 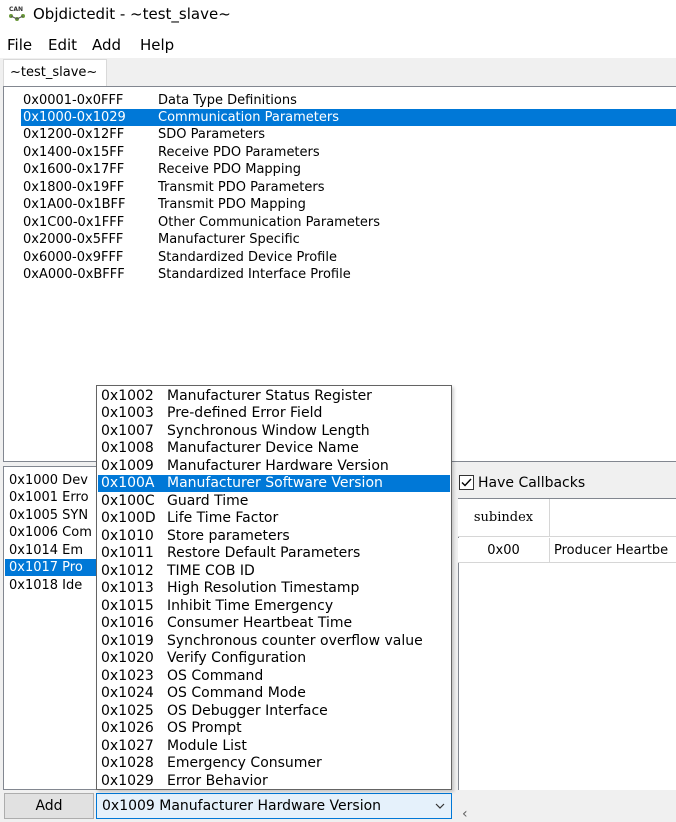 I want to click on dropdown-item: 0x1016 Consumer Heartbeat Time, so click(x=274, y=623).